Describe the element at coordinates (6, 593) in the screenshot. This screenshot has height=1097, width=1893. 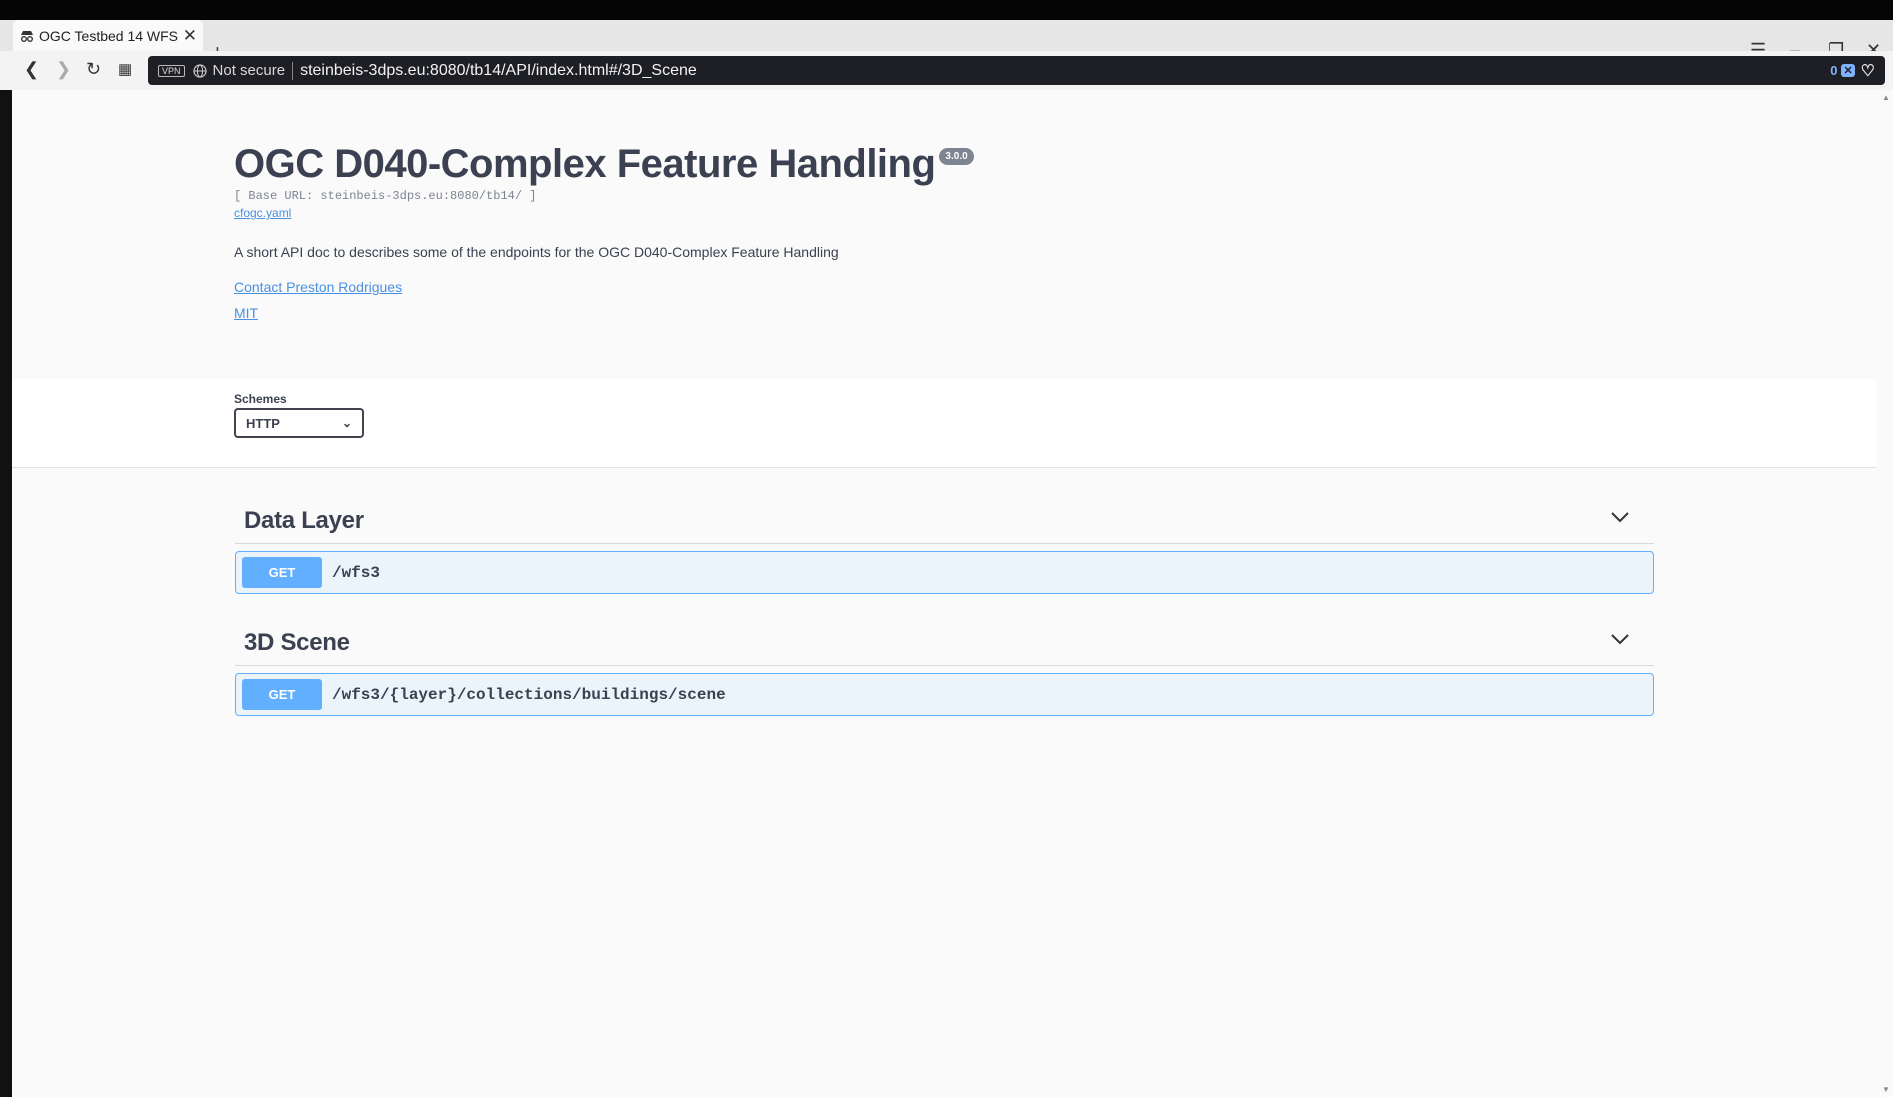
I see `side-panel-edge` at that location.